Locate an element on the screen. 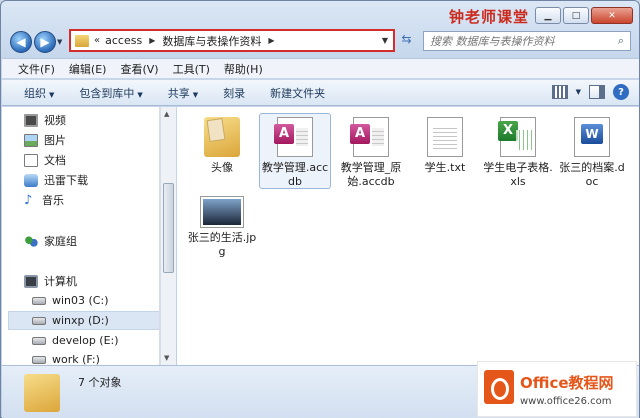  nav-item-label: 计算机 is located at coordinates (60, 281).